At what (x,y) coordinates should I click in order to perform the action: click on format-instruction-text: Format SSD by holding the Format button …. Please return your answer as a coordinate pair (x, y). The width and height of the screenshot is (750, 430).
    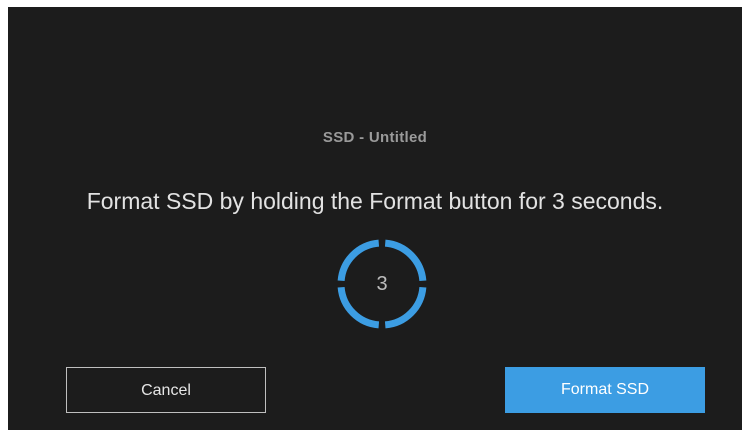
    Looking at the image, I should click on (375, 201).